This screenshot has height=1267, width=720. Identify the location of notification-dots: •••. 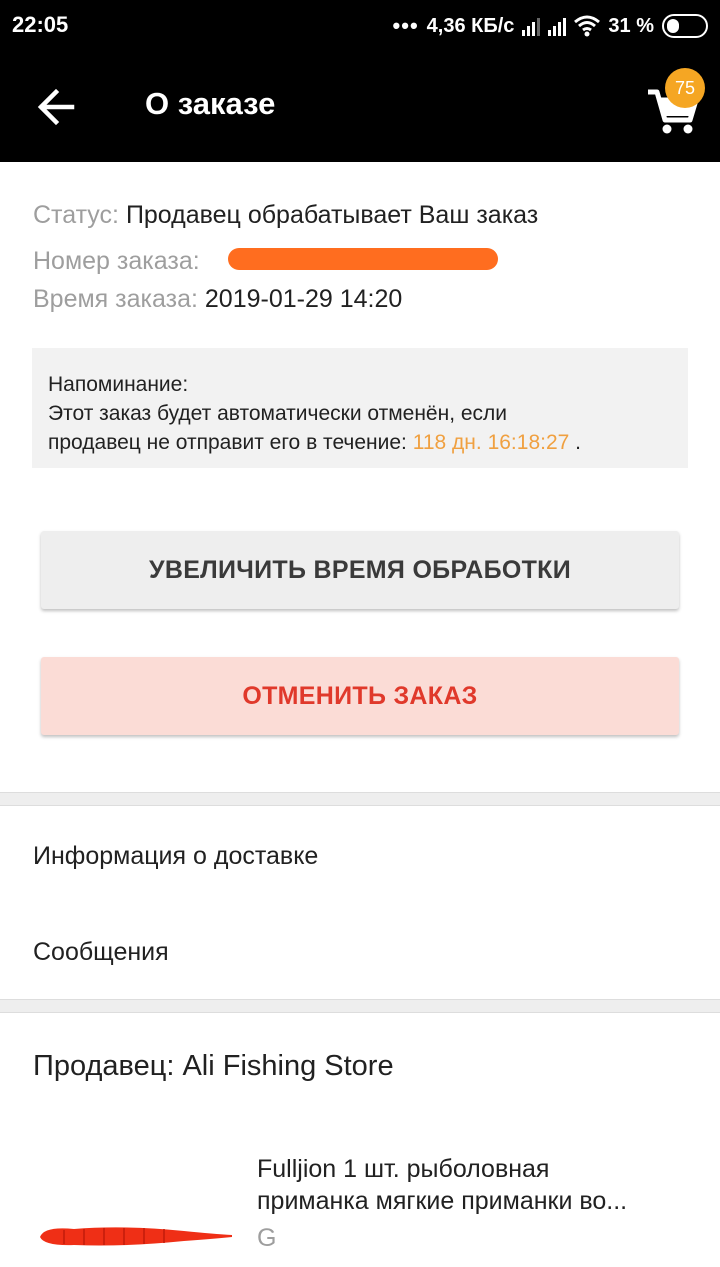
(405, 25).